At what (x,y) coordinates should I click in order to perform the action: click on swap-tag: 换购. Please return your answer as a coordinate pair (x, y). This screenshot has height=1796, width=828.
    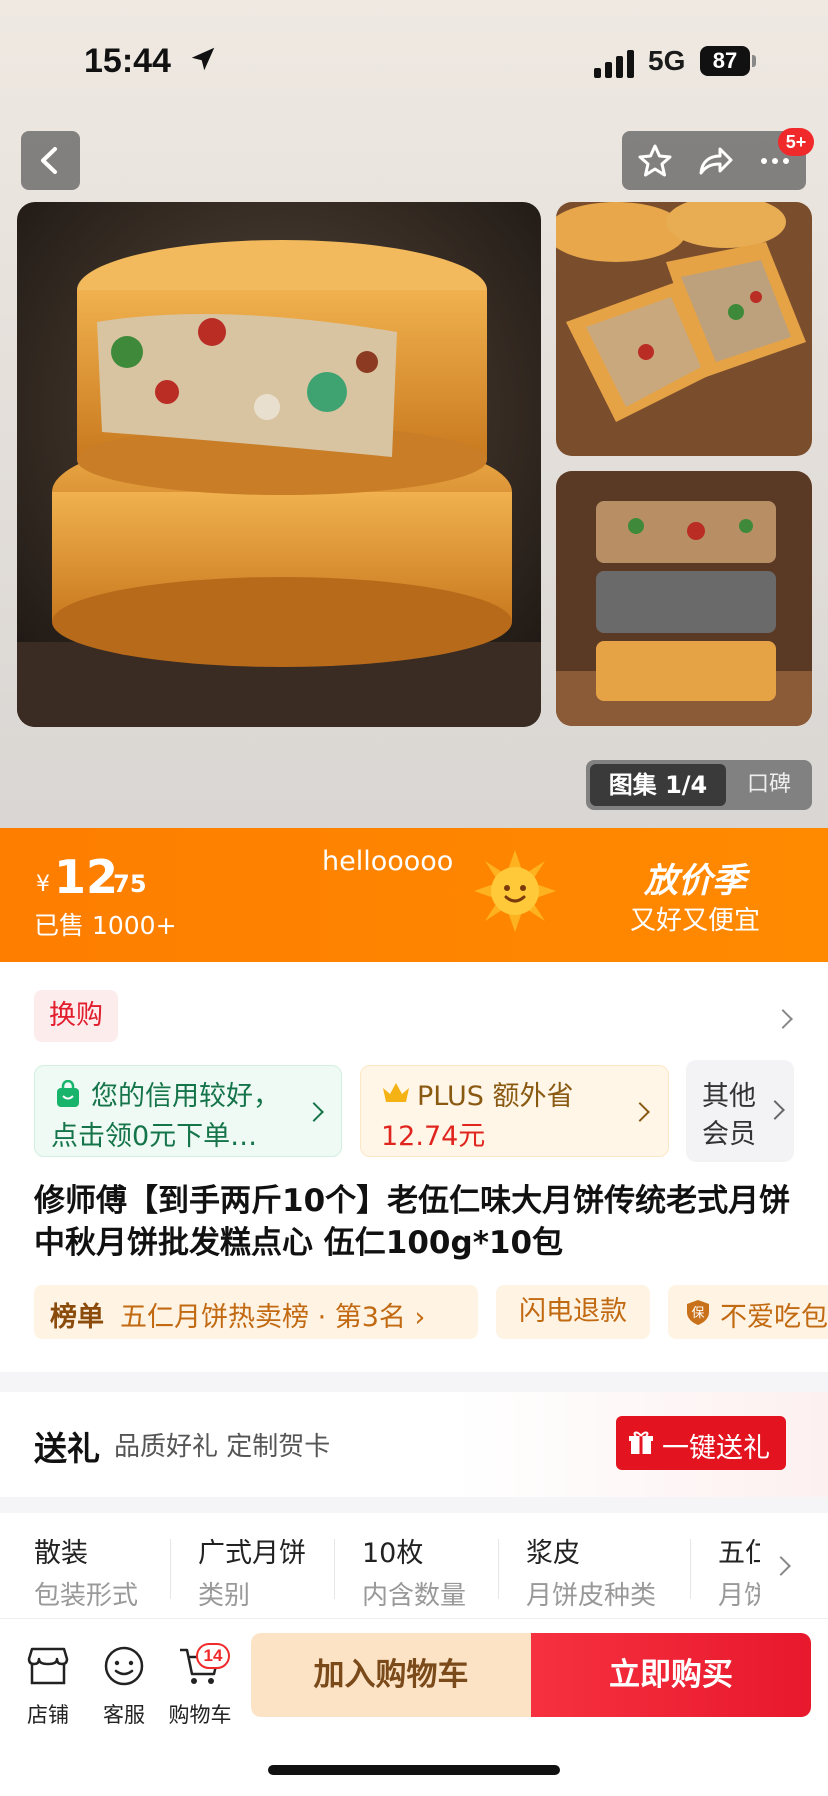
    Looking at the image, I should click on (76, 1016).